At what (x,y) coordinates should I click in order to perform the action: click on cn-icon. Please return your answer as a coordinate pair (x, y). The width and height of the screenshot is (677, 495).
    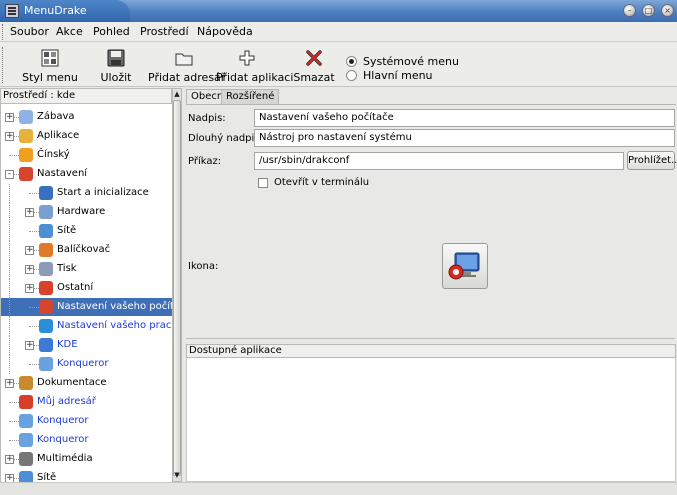
    Looking at the image, I should click on (26, 155).